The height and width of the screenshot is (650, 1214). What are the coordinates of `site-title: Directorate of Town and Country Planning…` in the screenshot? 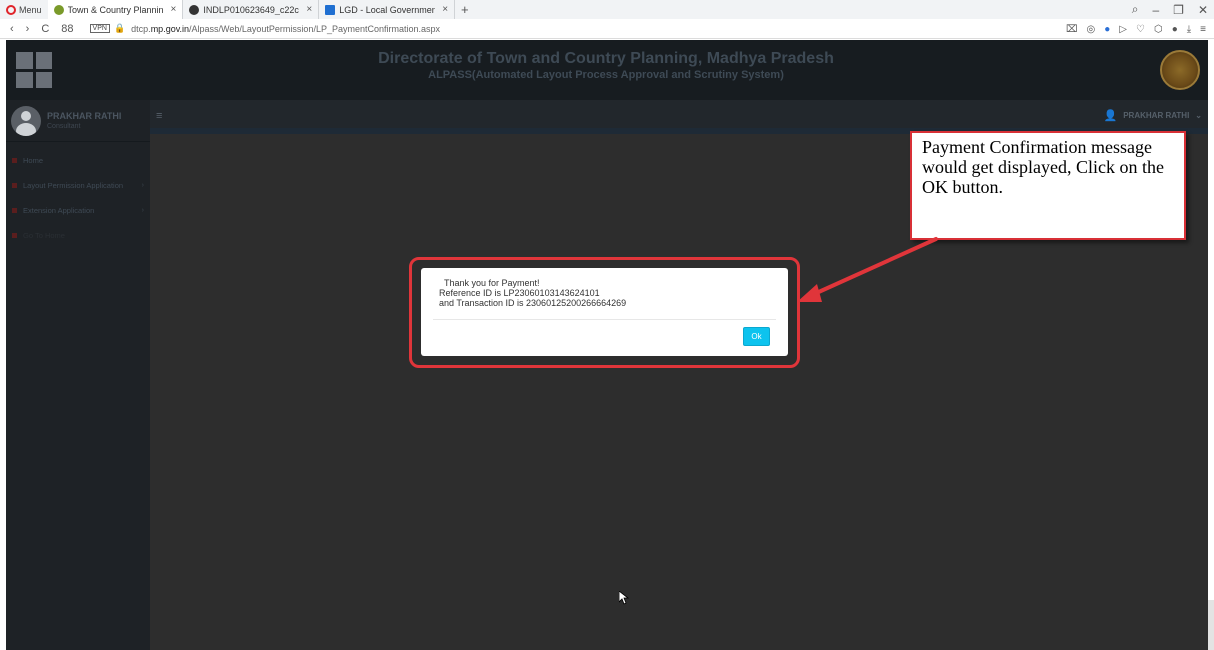 It's located at (606, 58).